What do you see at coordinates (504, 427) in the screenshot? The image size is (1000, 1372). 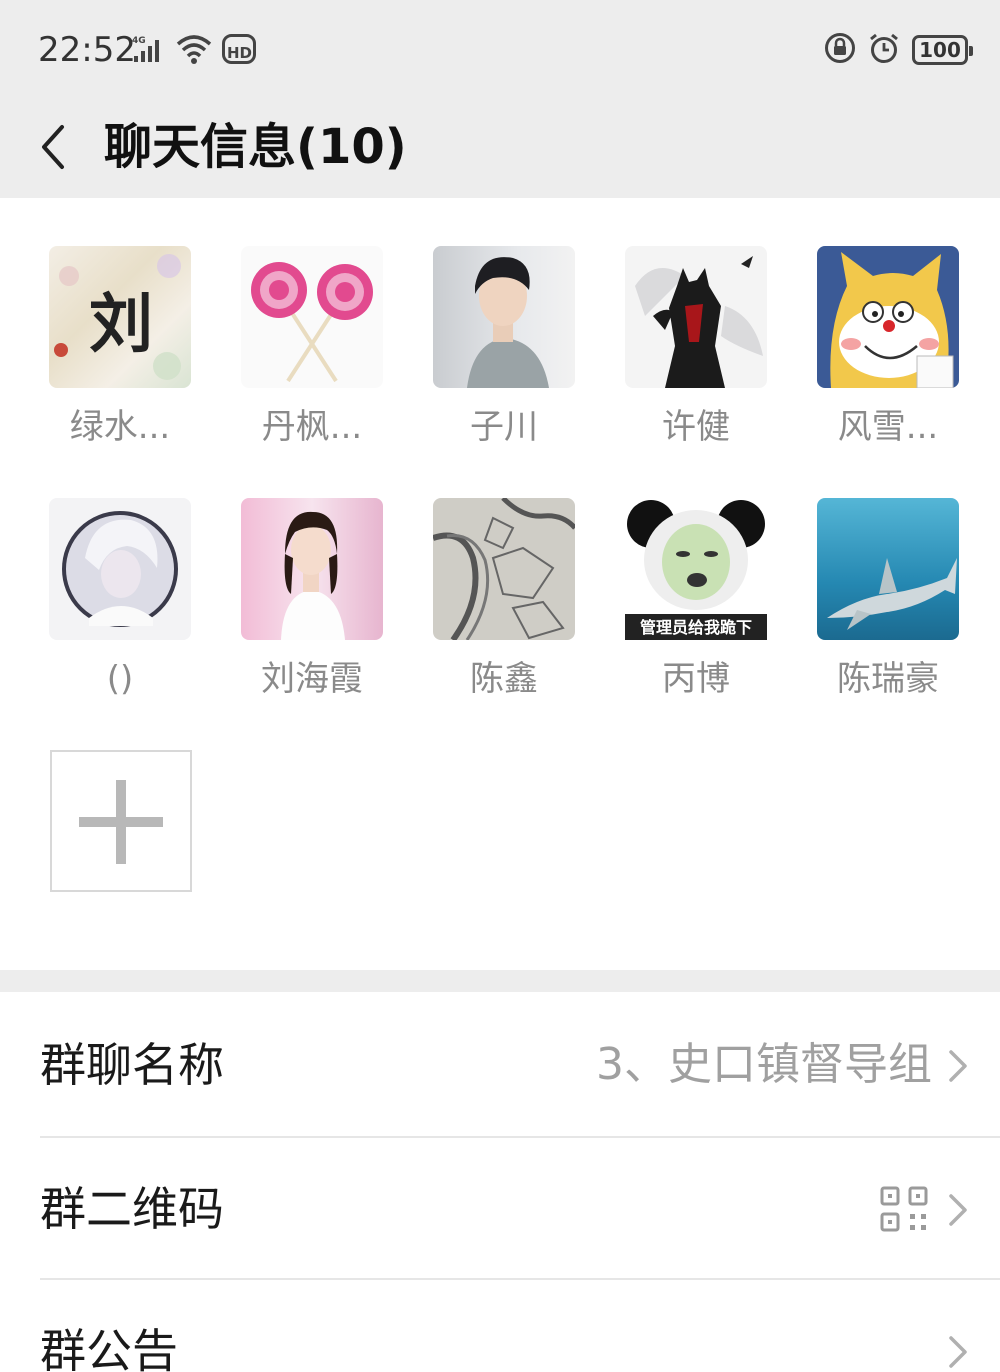 I see `member-name: 子川` at bounding box center [504, 427].